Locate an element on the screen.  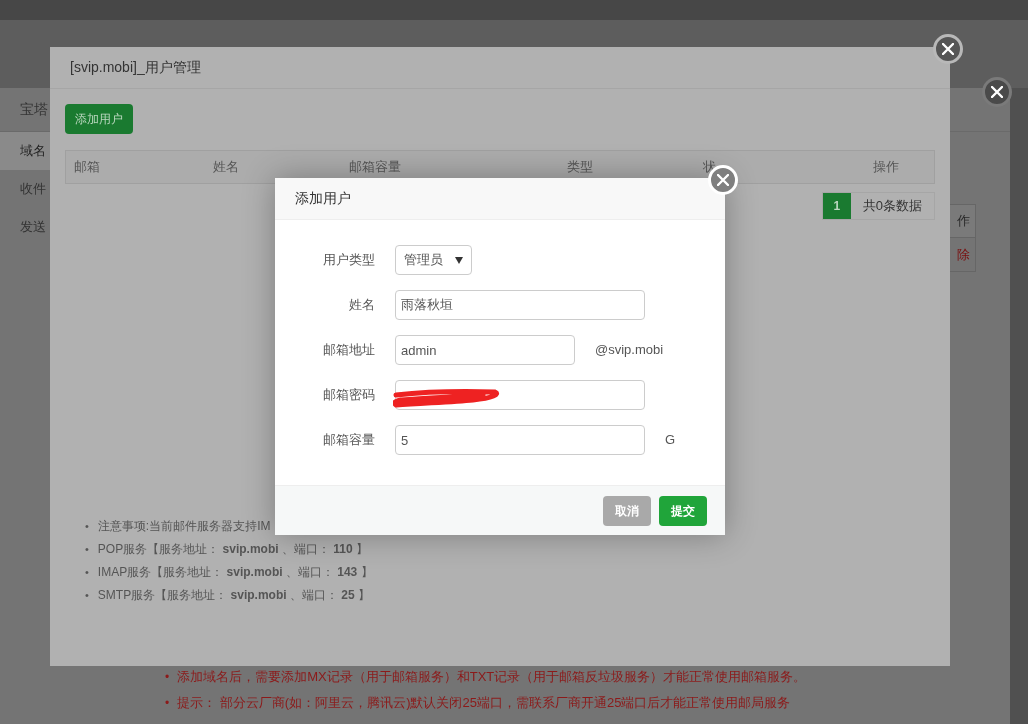
field-suffix: @svip.mobi is located at coordinates (629, 350).